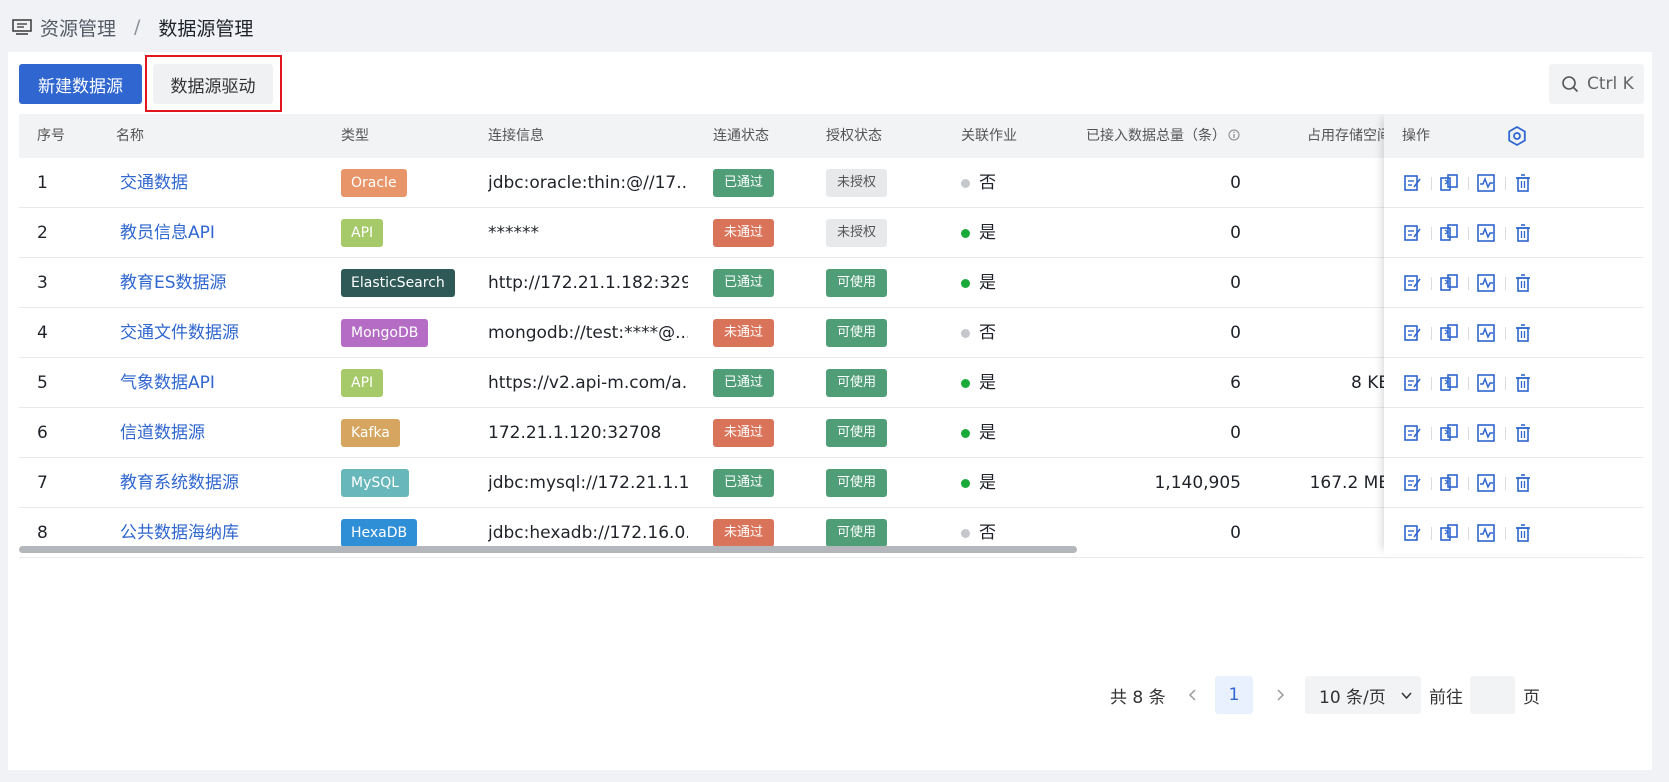 Image resolution: width=1669 pixels, height=782 pixels. What do you see at coordinates (355, 136) in the screenshot?
I see `col-type: 类型` at bounding box center [355, 136].